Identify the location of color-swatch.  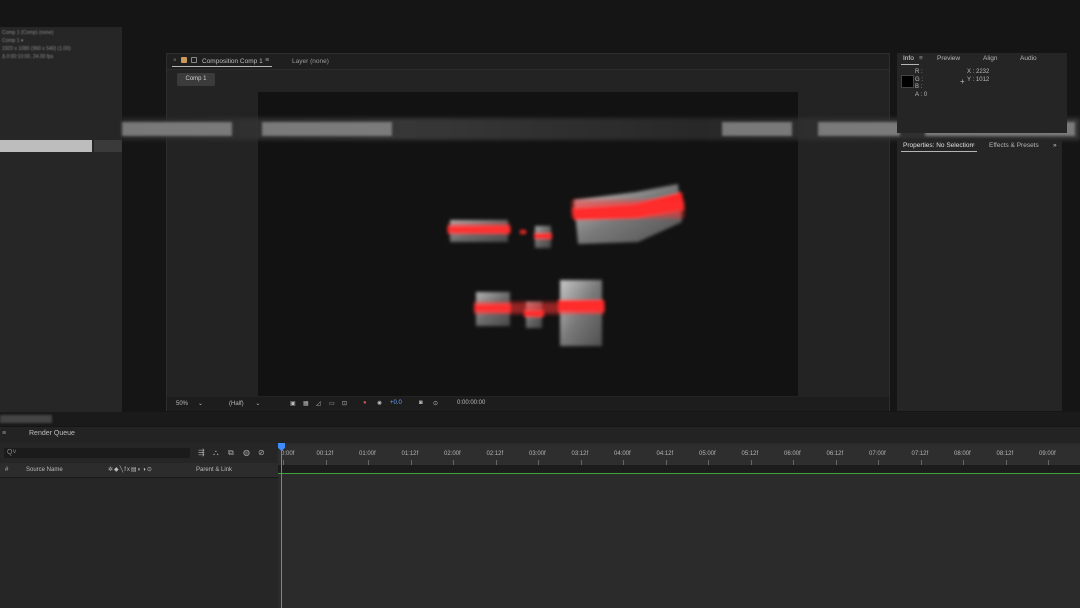
(907, 81).